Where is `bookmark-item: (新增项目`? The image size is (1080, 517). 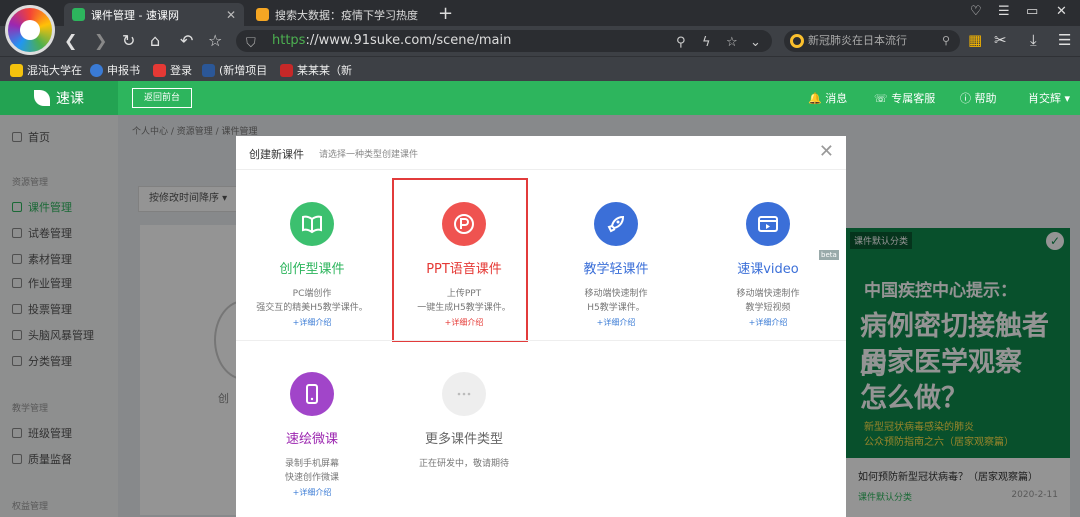 bookmark-item: (新增项目 is located at coordinates (234, 70).